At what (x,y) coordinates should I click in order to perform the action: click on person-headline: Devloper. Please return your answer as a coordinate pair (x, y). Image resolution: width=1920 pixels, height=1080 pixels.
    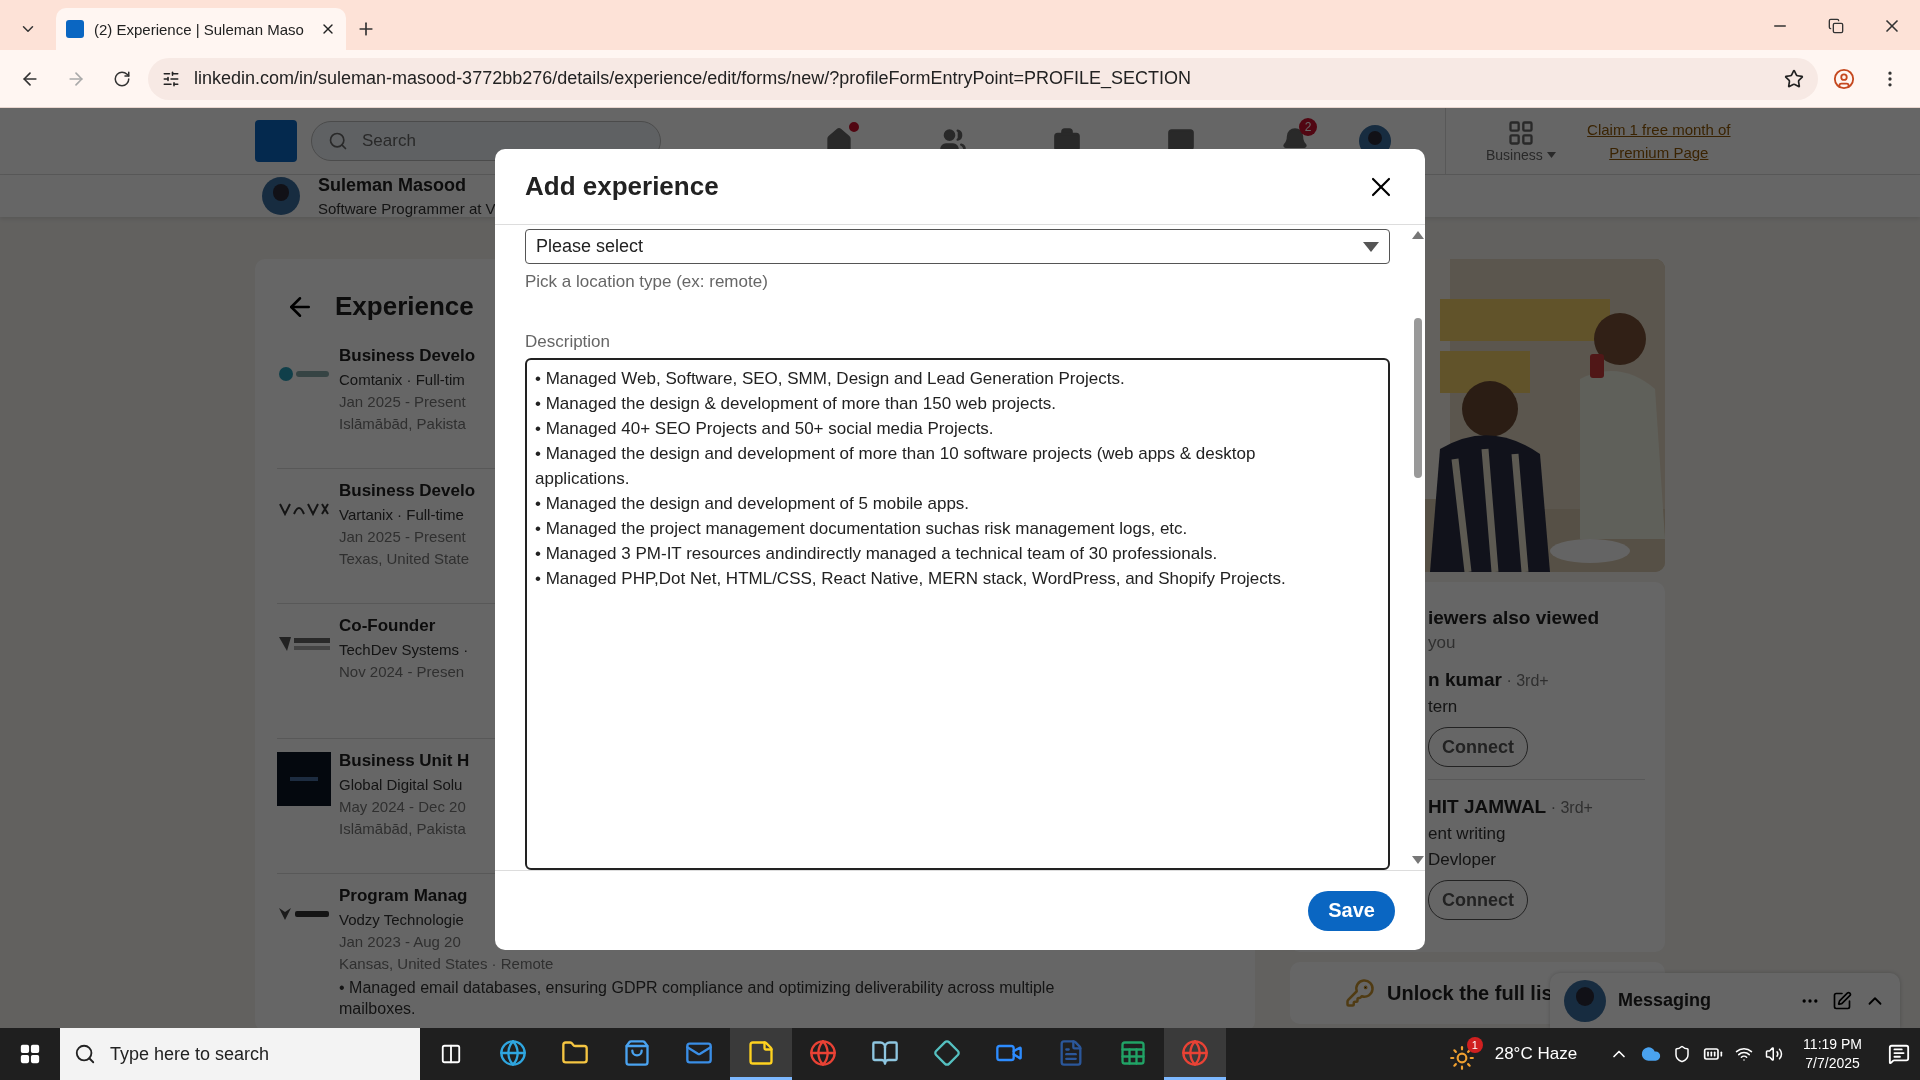
    Looking at the image, I should click on (1463, 860).